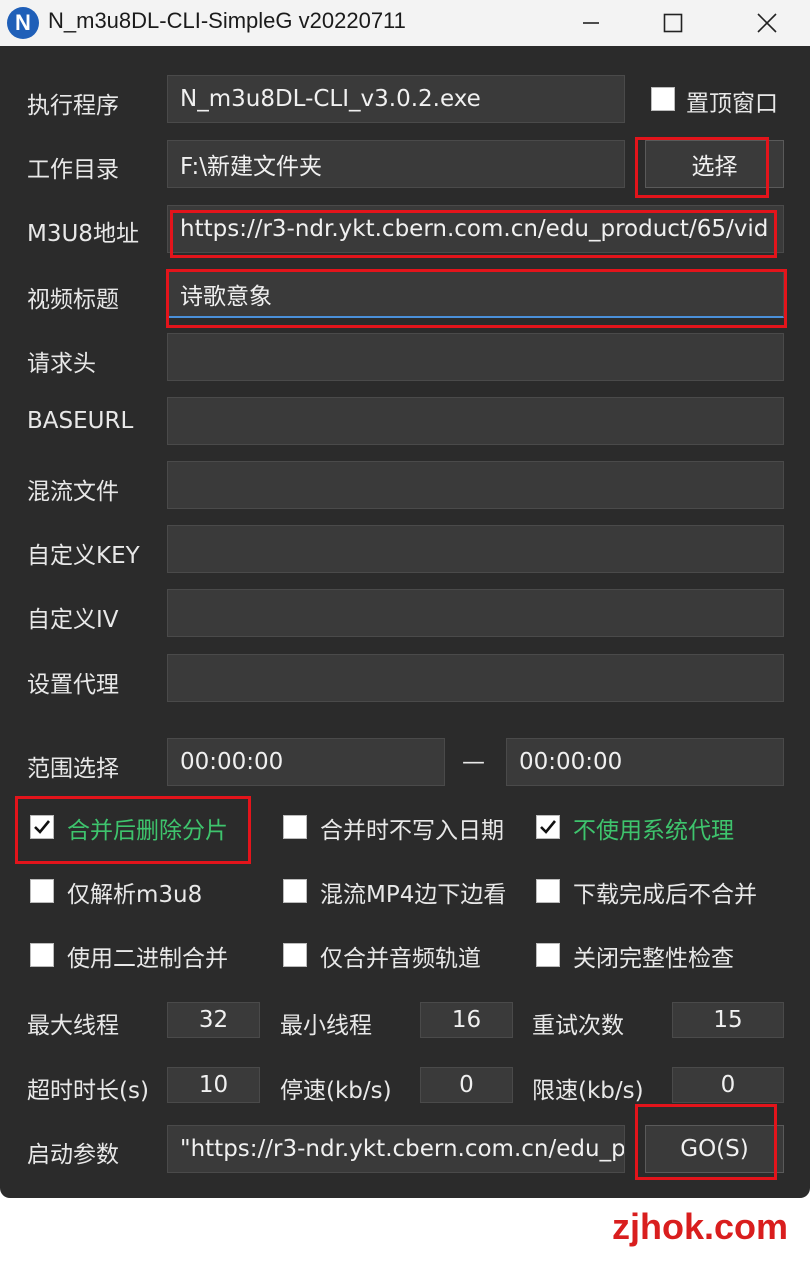  Describe the element at coordinates (83, 234) in the screenshot. I see `url-label: M3U8地址` at that location.